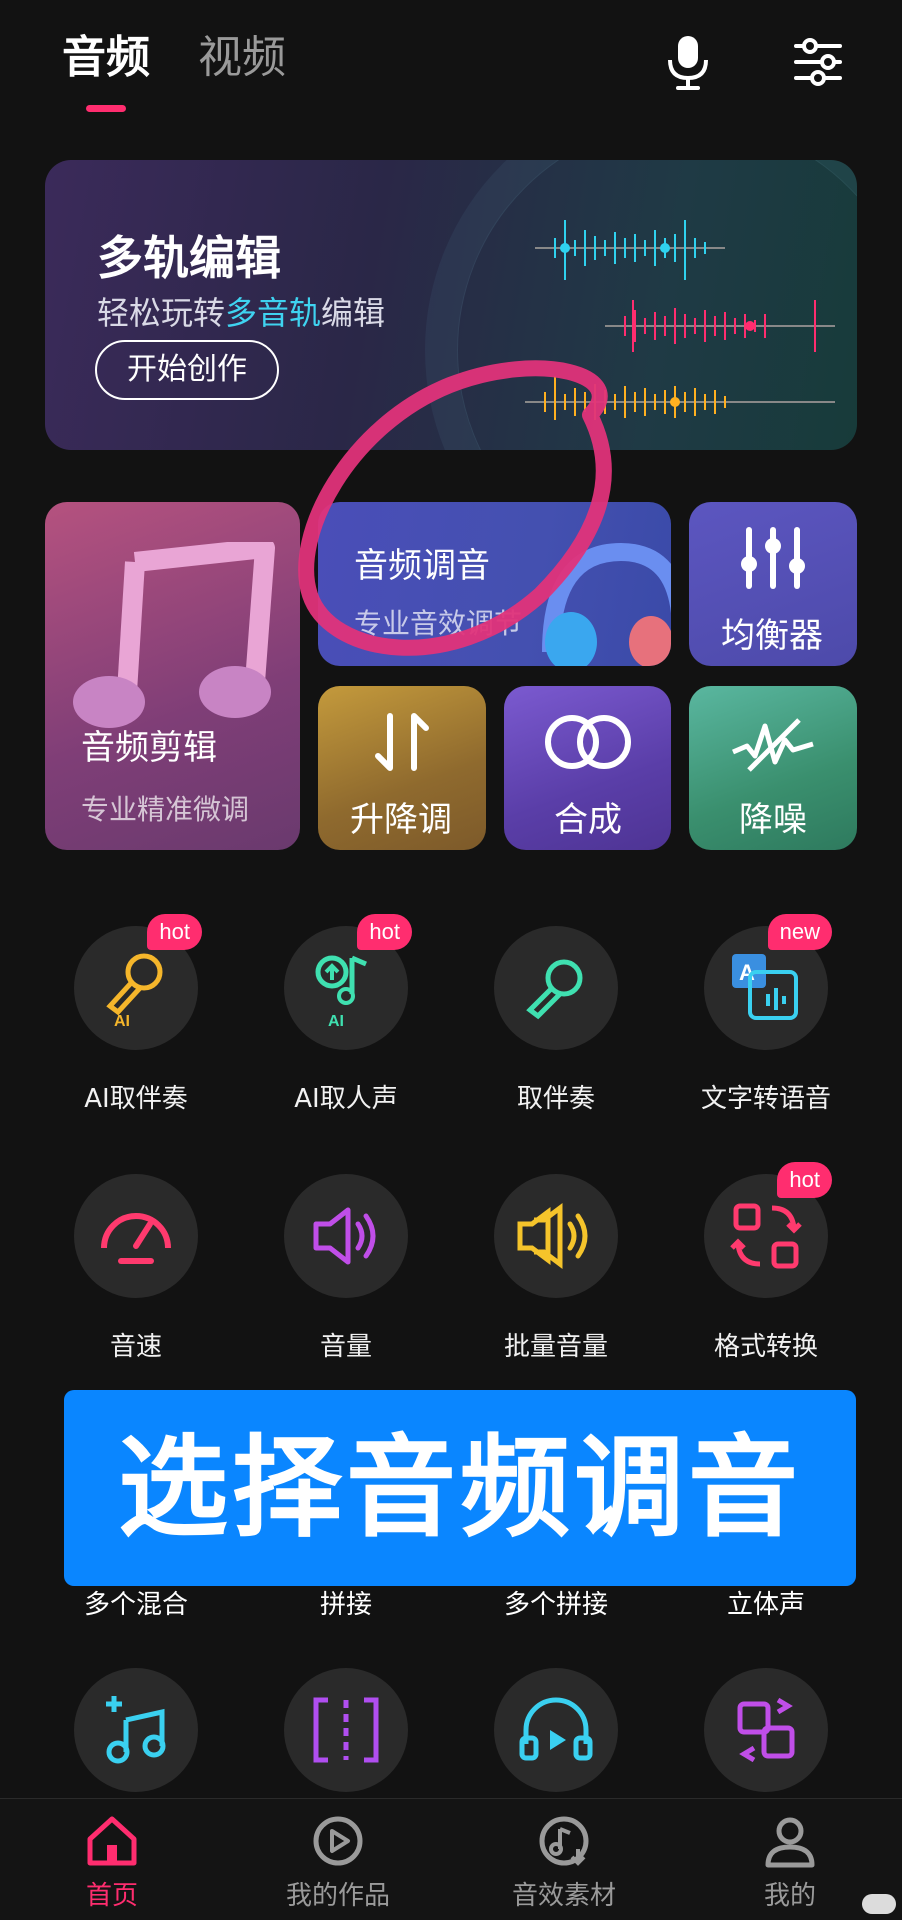  I want to click on audio-play-item, so click(556, 1730).